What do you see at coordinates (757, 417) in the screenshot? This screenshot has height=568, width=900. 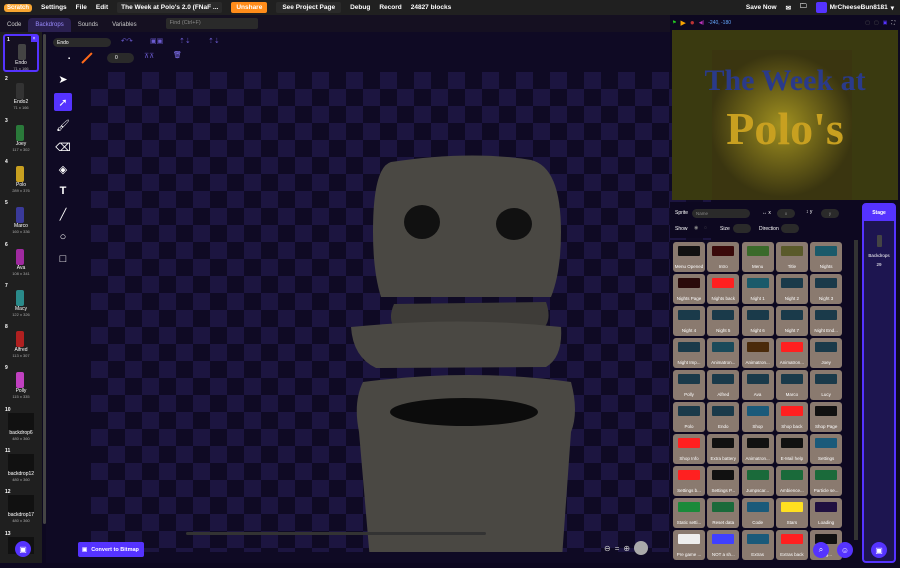 I see `sprite-tile: Shop` at bounding box center [757, 417].